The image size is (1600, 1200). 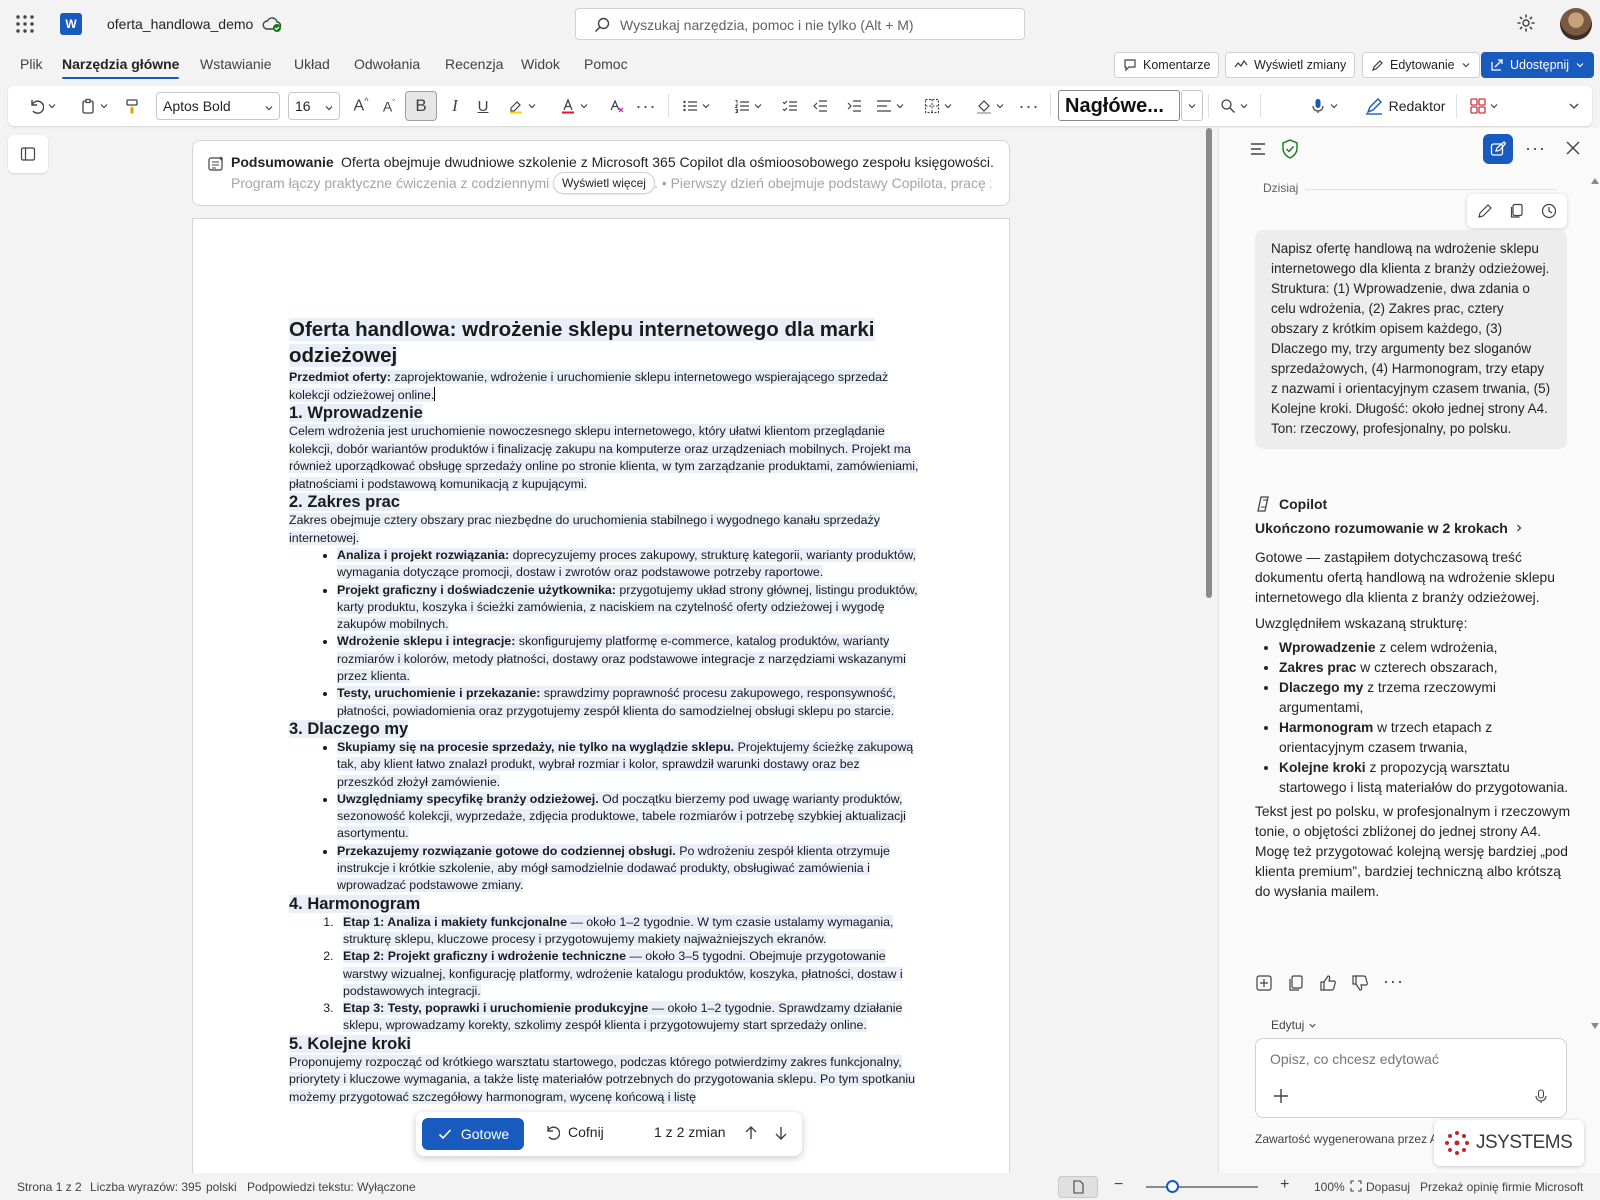 What do you see at coordinates (820, 106) in the screenshot?
I see `decrease-indent-button` at bounding box center [820, 106].